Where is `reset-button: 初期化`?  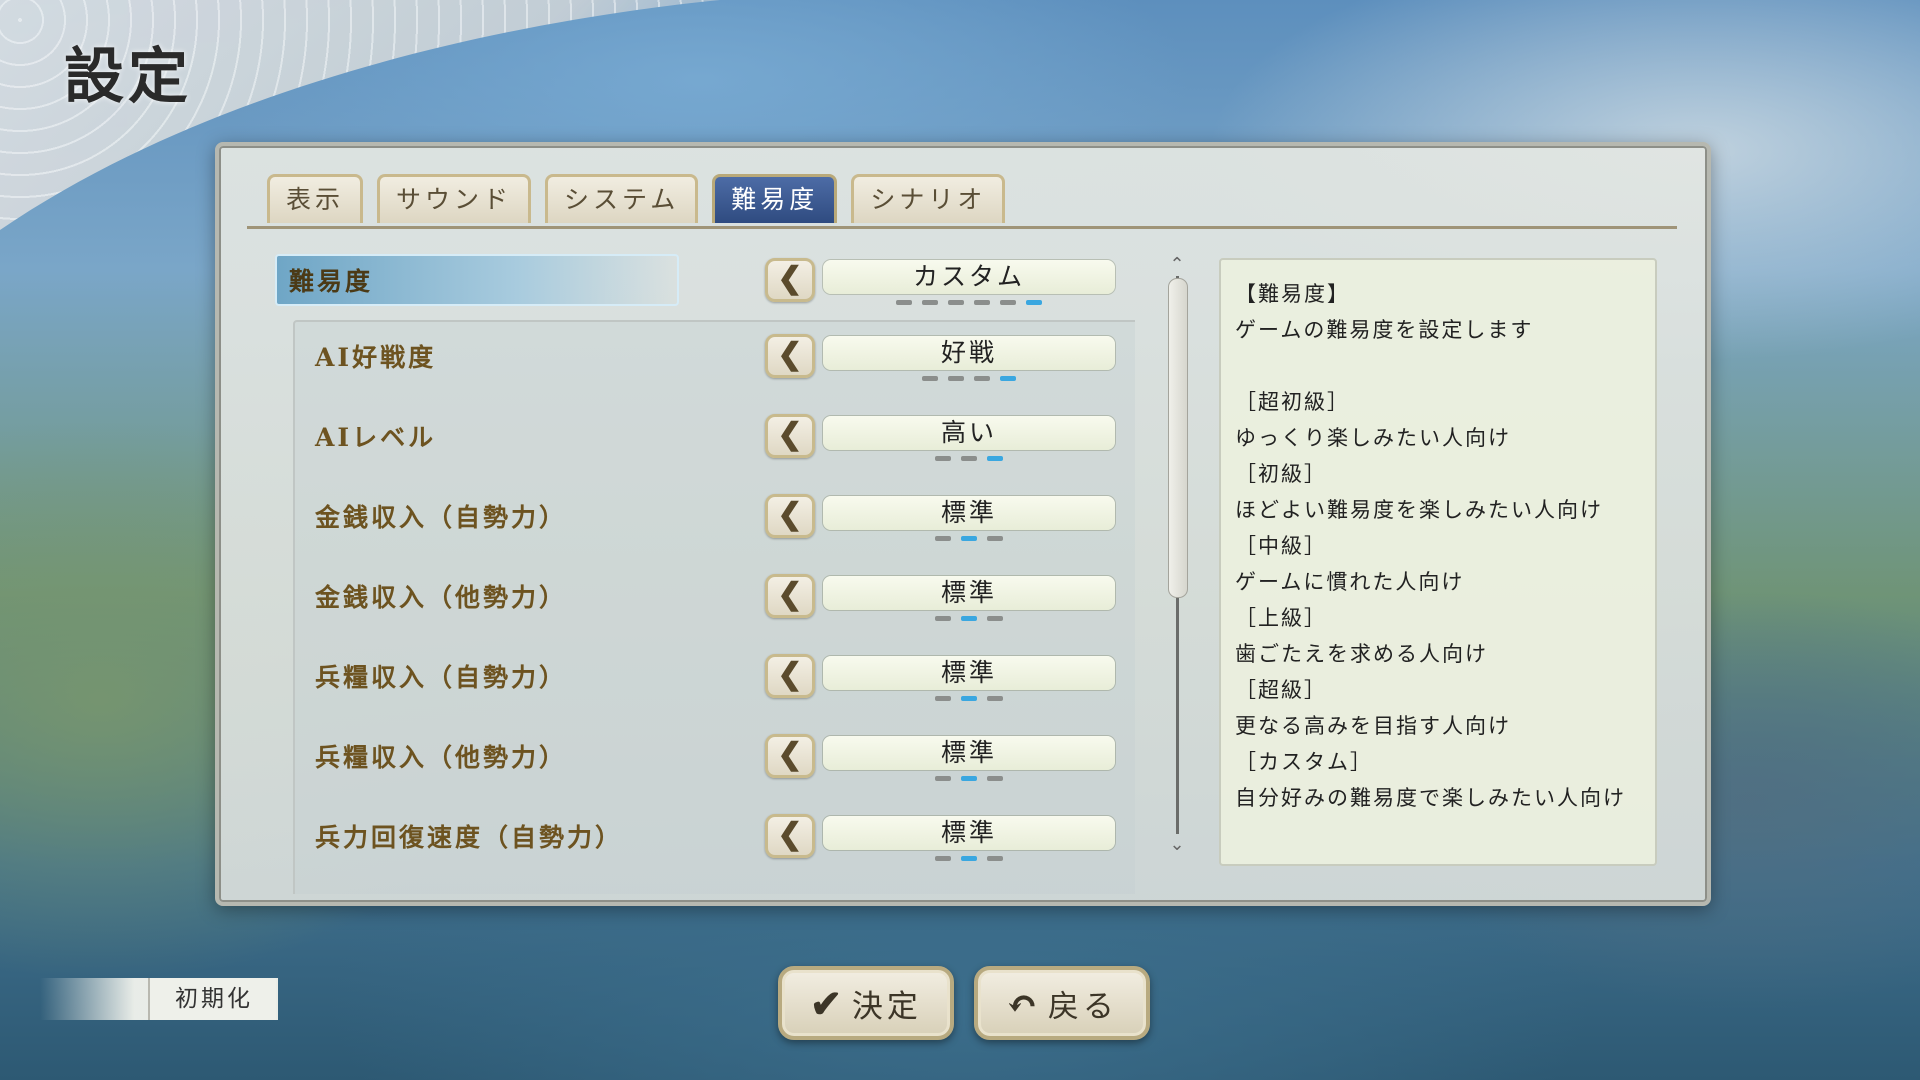 reset-button: 初期化 is located at coordinates (213, 999).